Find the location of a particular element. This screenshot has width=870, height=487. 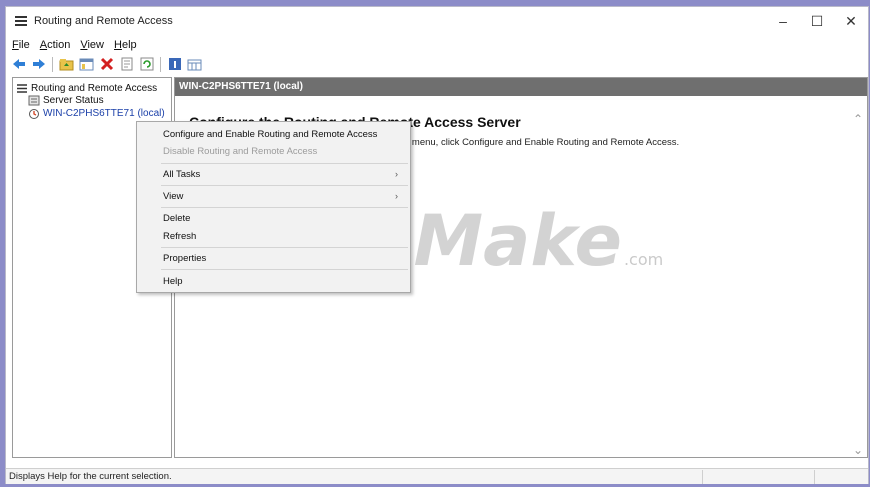

menu-item-properties: Properties is located at coordinates (184, 258).